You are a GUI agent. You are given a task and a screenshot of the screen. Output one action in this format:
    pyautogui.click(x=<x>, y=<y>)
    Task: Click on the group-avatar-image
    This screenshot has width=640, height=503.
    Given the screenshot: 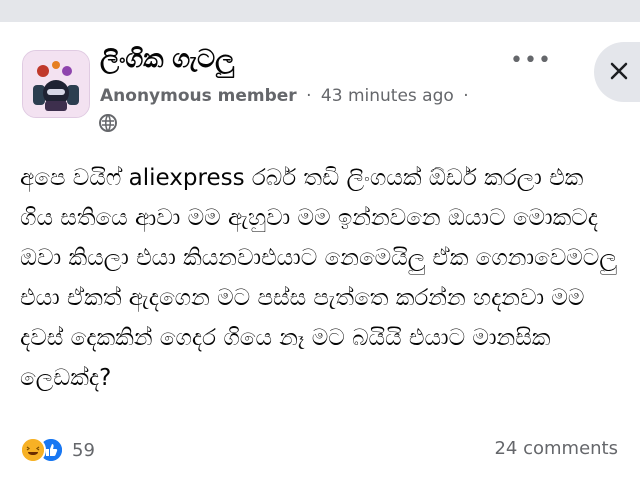 What is the action you would take?
    pyautogui.click(x=56, y=84)
    